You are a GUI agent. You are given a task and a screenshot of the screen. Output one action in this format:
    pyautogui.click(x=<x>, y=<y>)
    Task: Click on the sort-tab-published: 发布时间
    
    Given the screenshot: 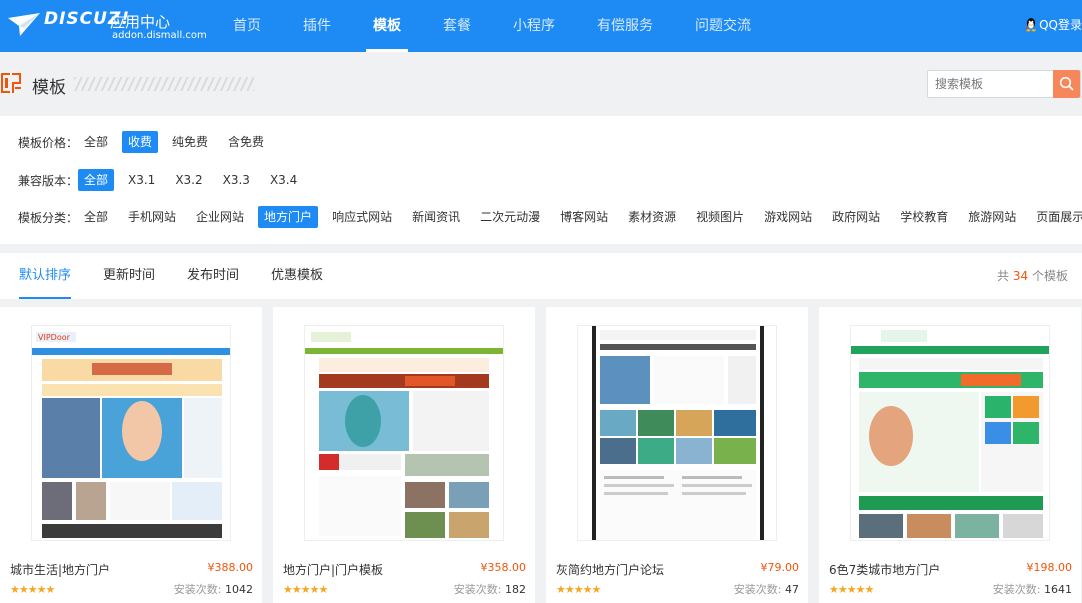 What is the action you would take?
    pyautogui.click(x=213, y=276)
    